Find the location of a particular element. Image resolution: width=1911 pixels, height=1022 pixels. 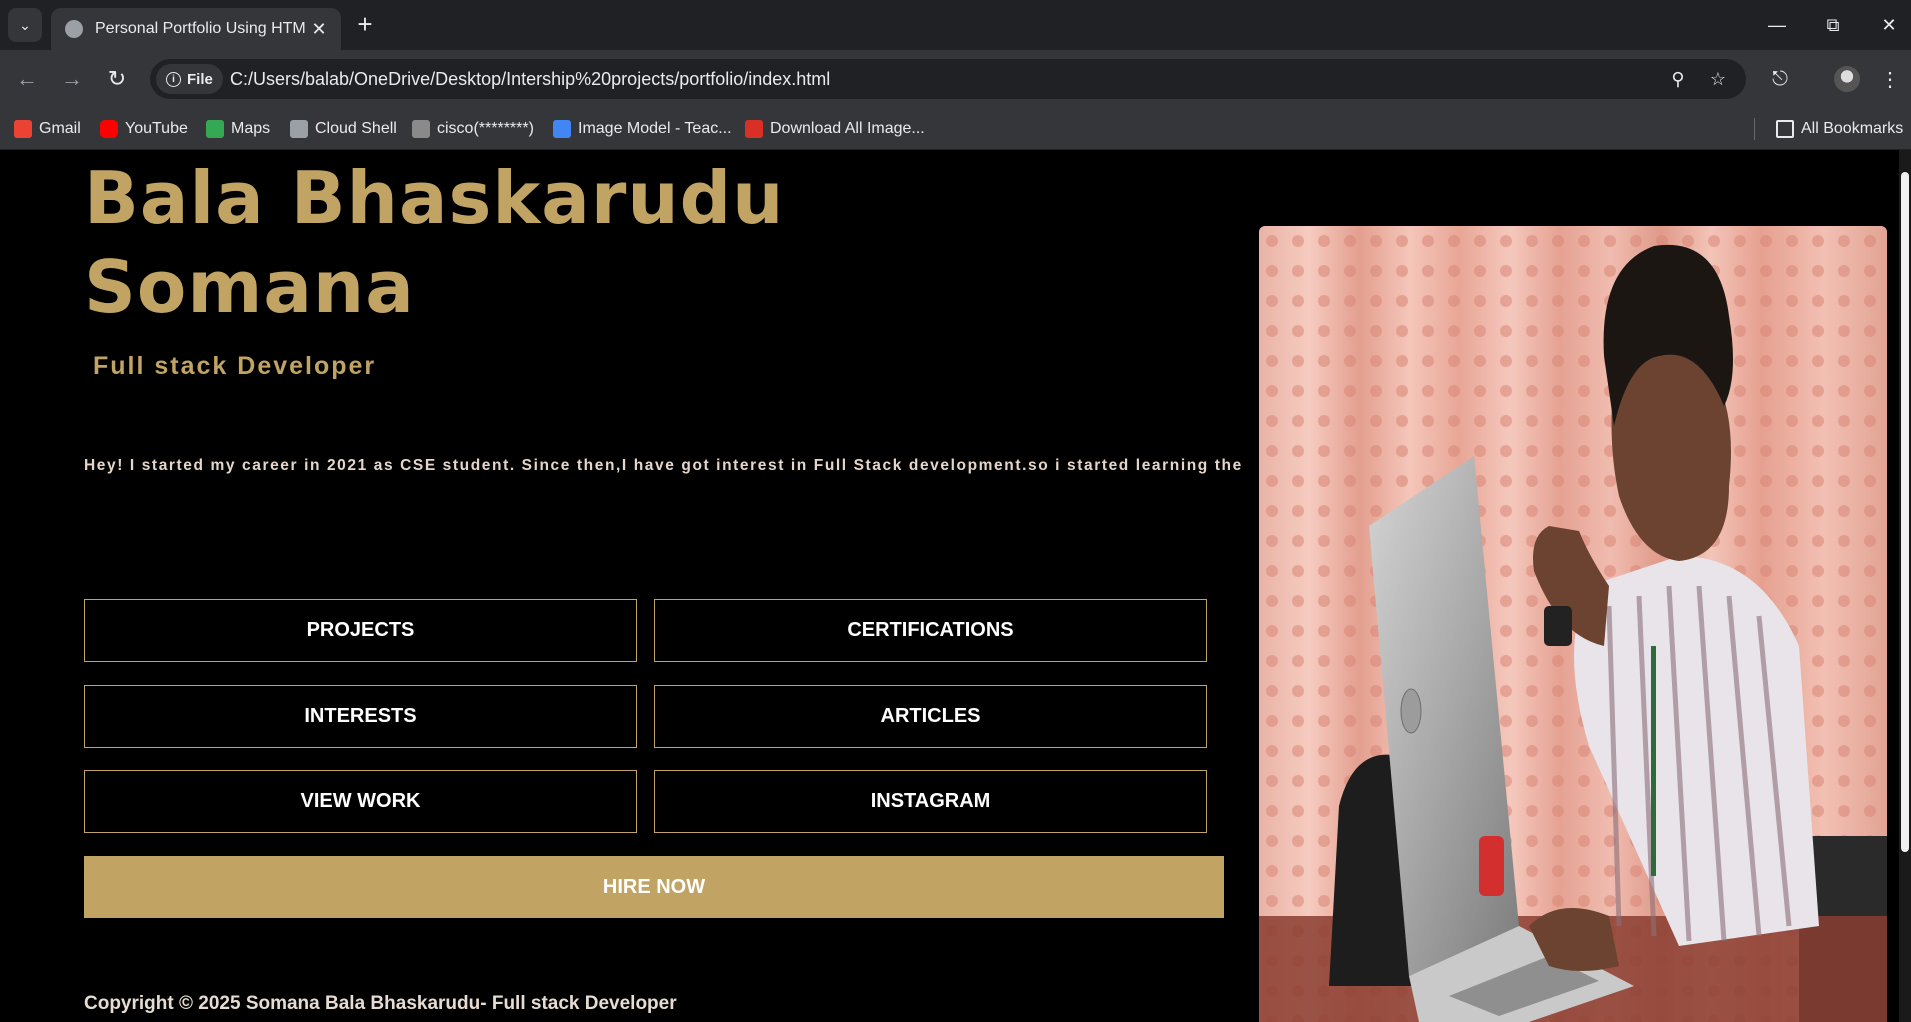

extensions-icon: ⎋ is located at coordinates (1780, 79).